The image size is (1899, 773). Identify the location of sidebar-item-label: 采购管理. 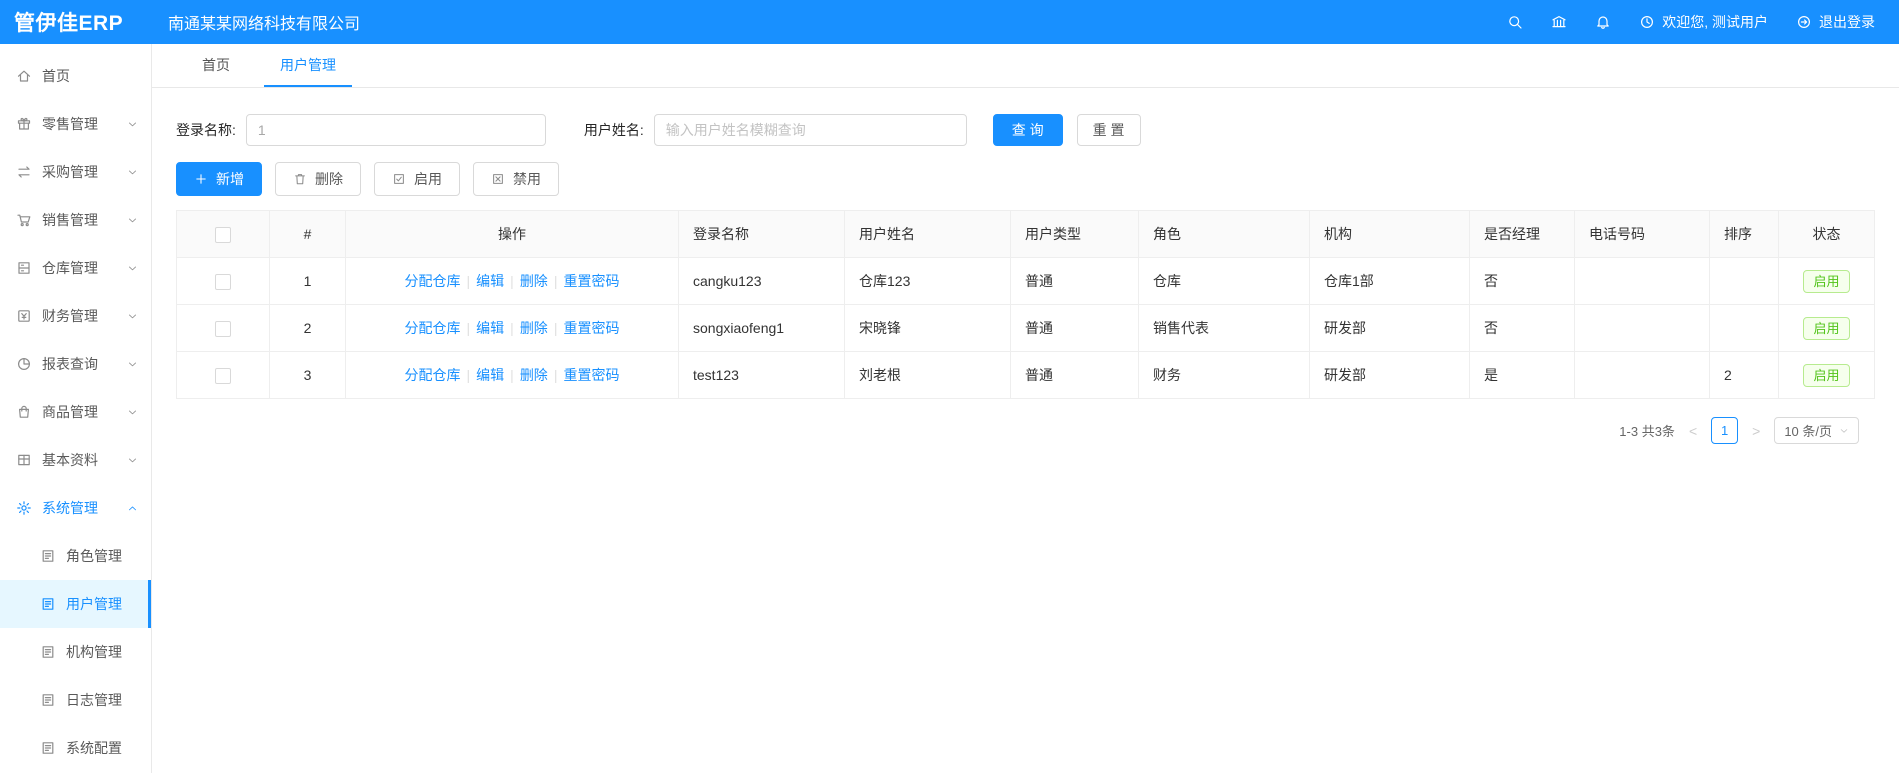
(70, 172).